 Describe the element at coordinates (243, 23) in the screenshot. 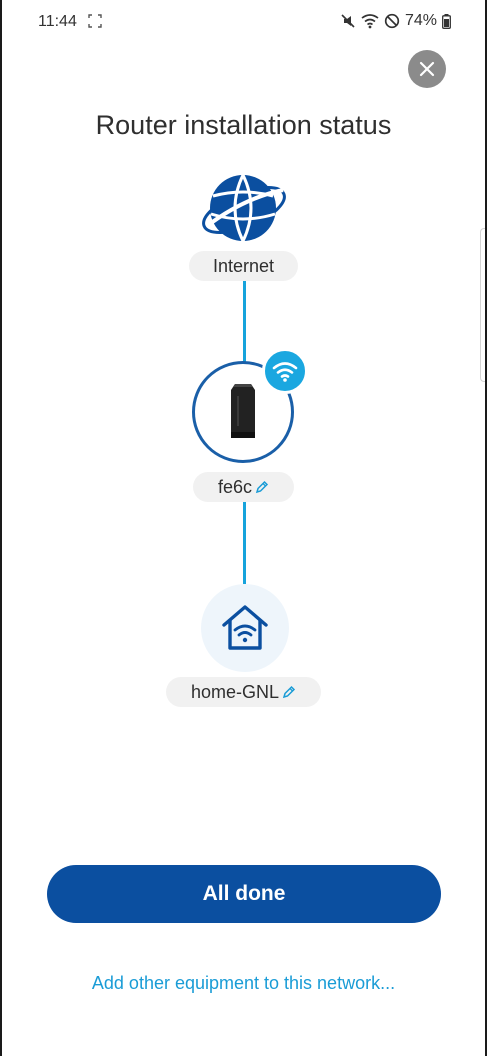

I see `status-bar: 11:44 74%` at that location.